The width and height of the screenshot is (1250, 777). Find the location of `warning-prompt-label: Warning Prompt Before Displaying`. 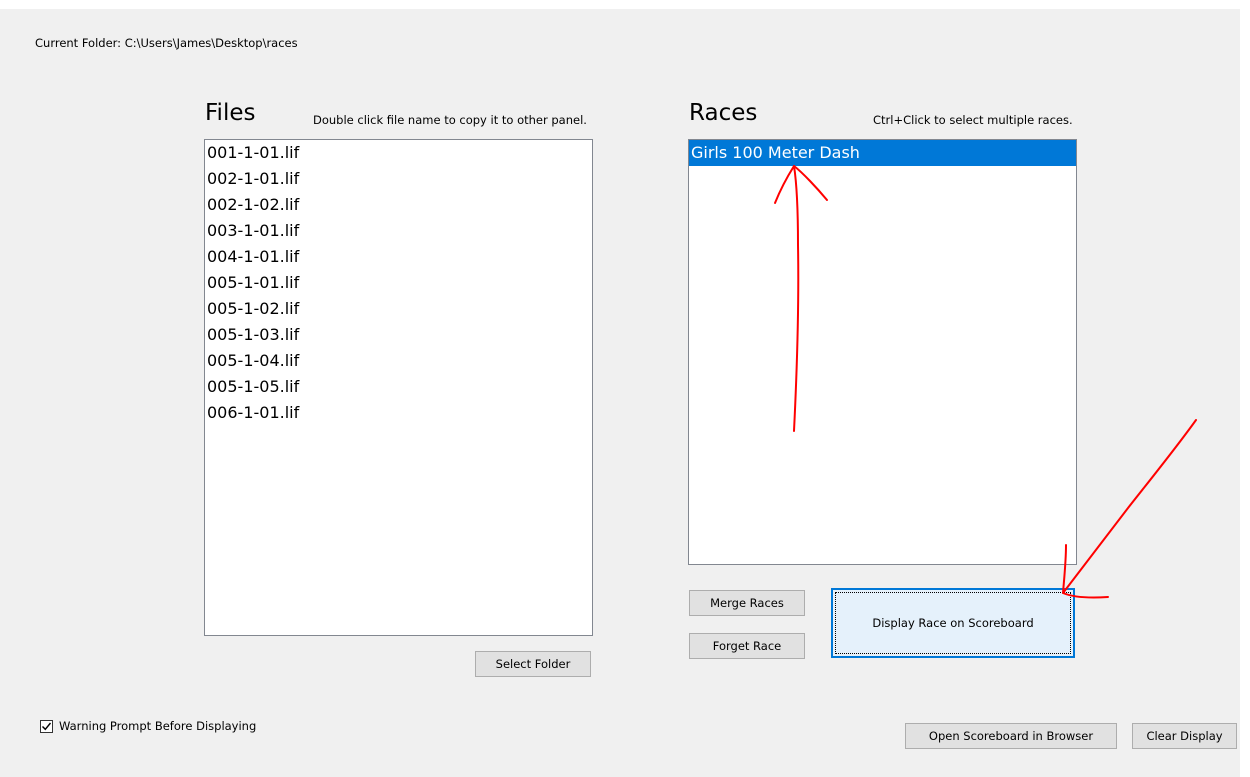

warning-prompt-label: Warning Prompt Before Displaying is located at coordinates (158, 726).